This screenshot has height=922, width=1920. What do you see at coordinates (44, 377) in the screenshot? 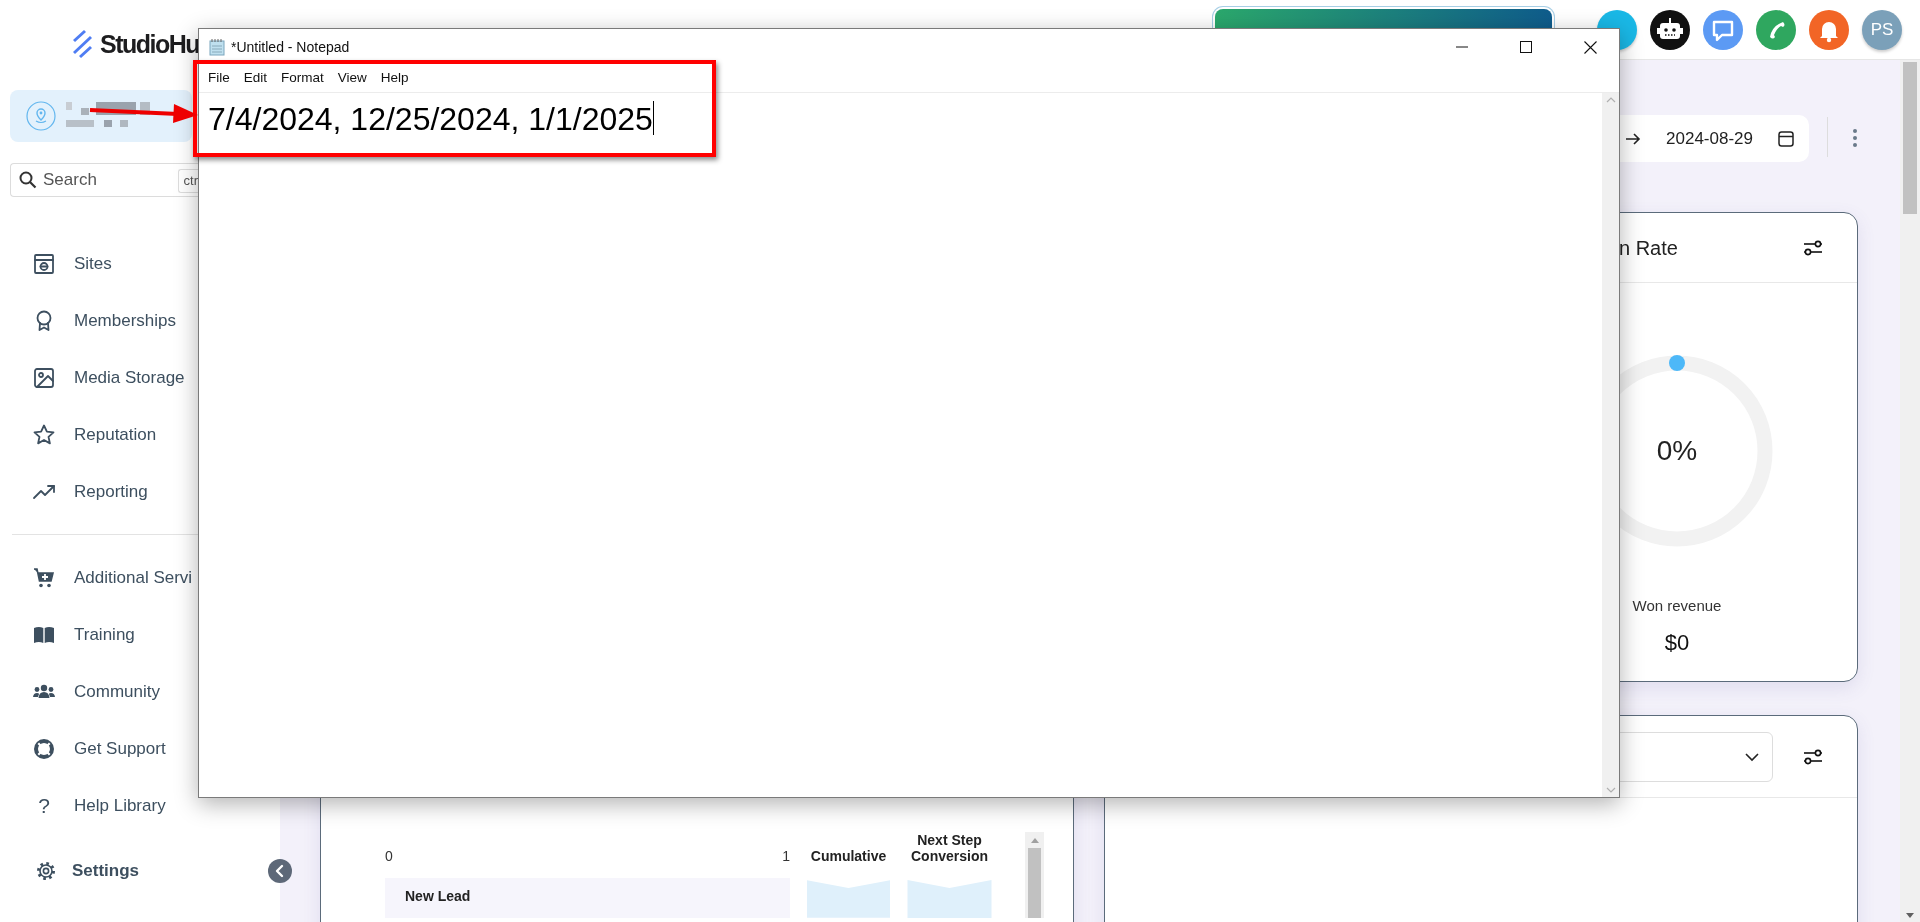
I see `image-icon` at bounding box center [44, 377].